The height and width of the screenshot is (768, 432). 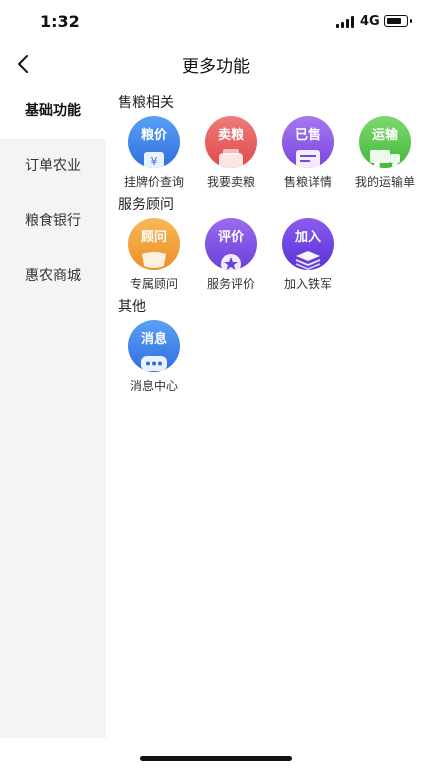 I want to click on section-title: 服务顾问, so click(x=146, y=205).